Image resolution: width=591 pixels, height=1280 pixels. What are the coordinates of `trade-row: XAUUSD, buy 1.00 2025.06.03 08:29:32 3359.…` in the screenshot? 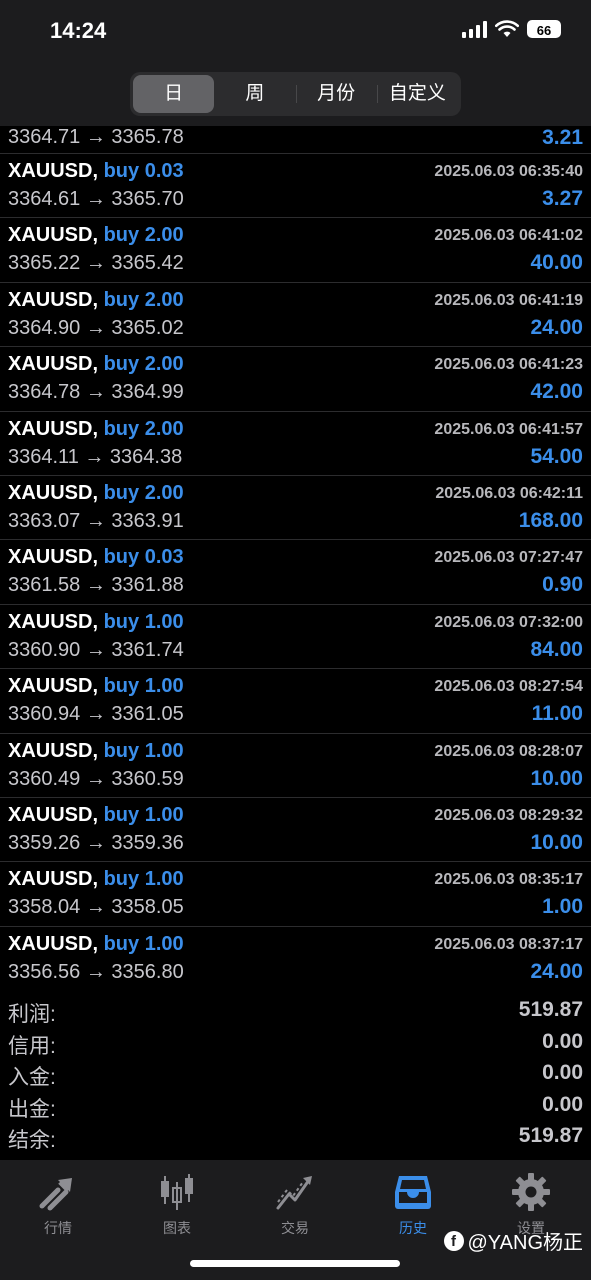 It's located at (295, 830).